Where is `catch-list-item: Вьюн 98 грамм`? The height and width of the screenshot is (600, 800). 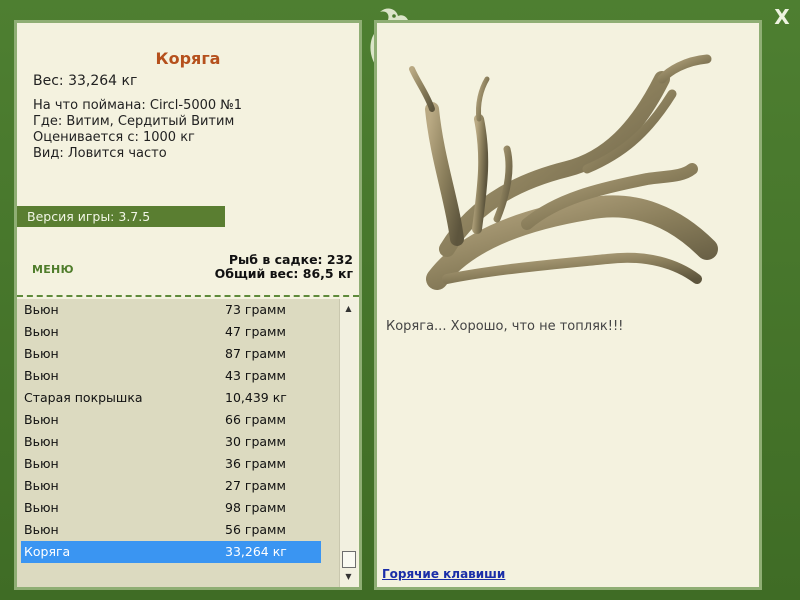
catch-list-item: Вьюн 98 грамм is located at coordinates (171, 508).